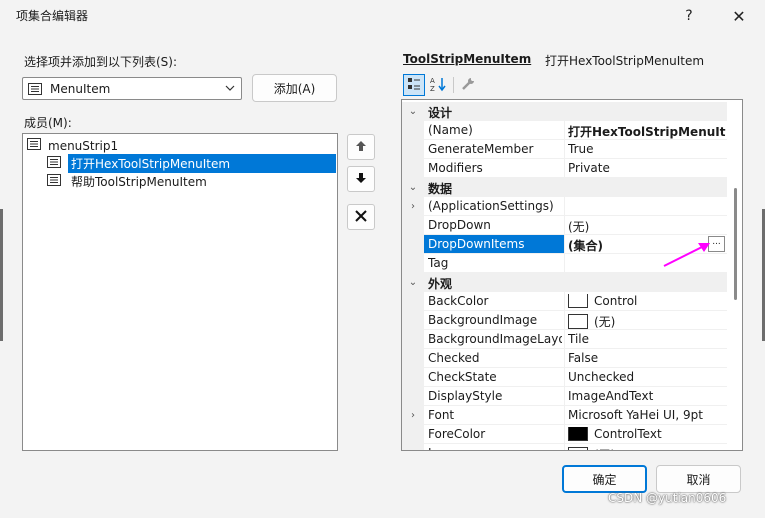 This screenshot has height=518, width=765. Describe the element at coordinates (564, 130) in the screenshot. I see `property-row: (Name) 打开HexToolStripMenuItem` at that location.